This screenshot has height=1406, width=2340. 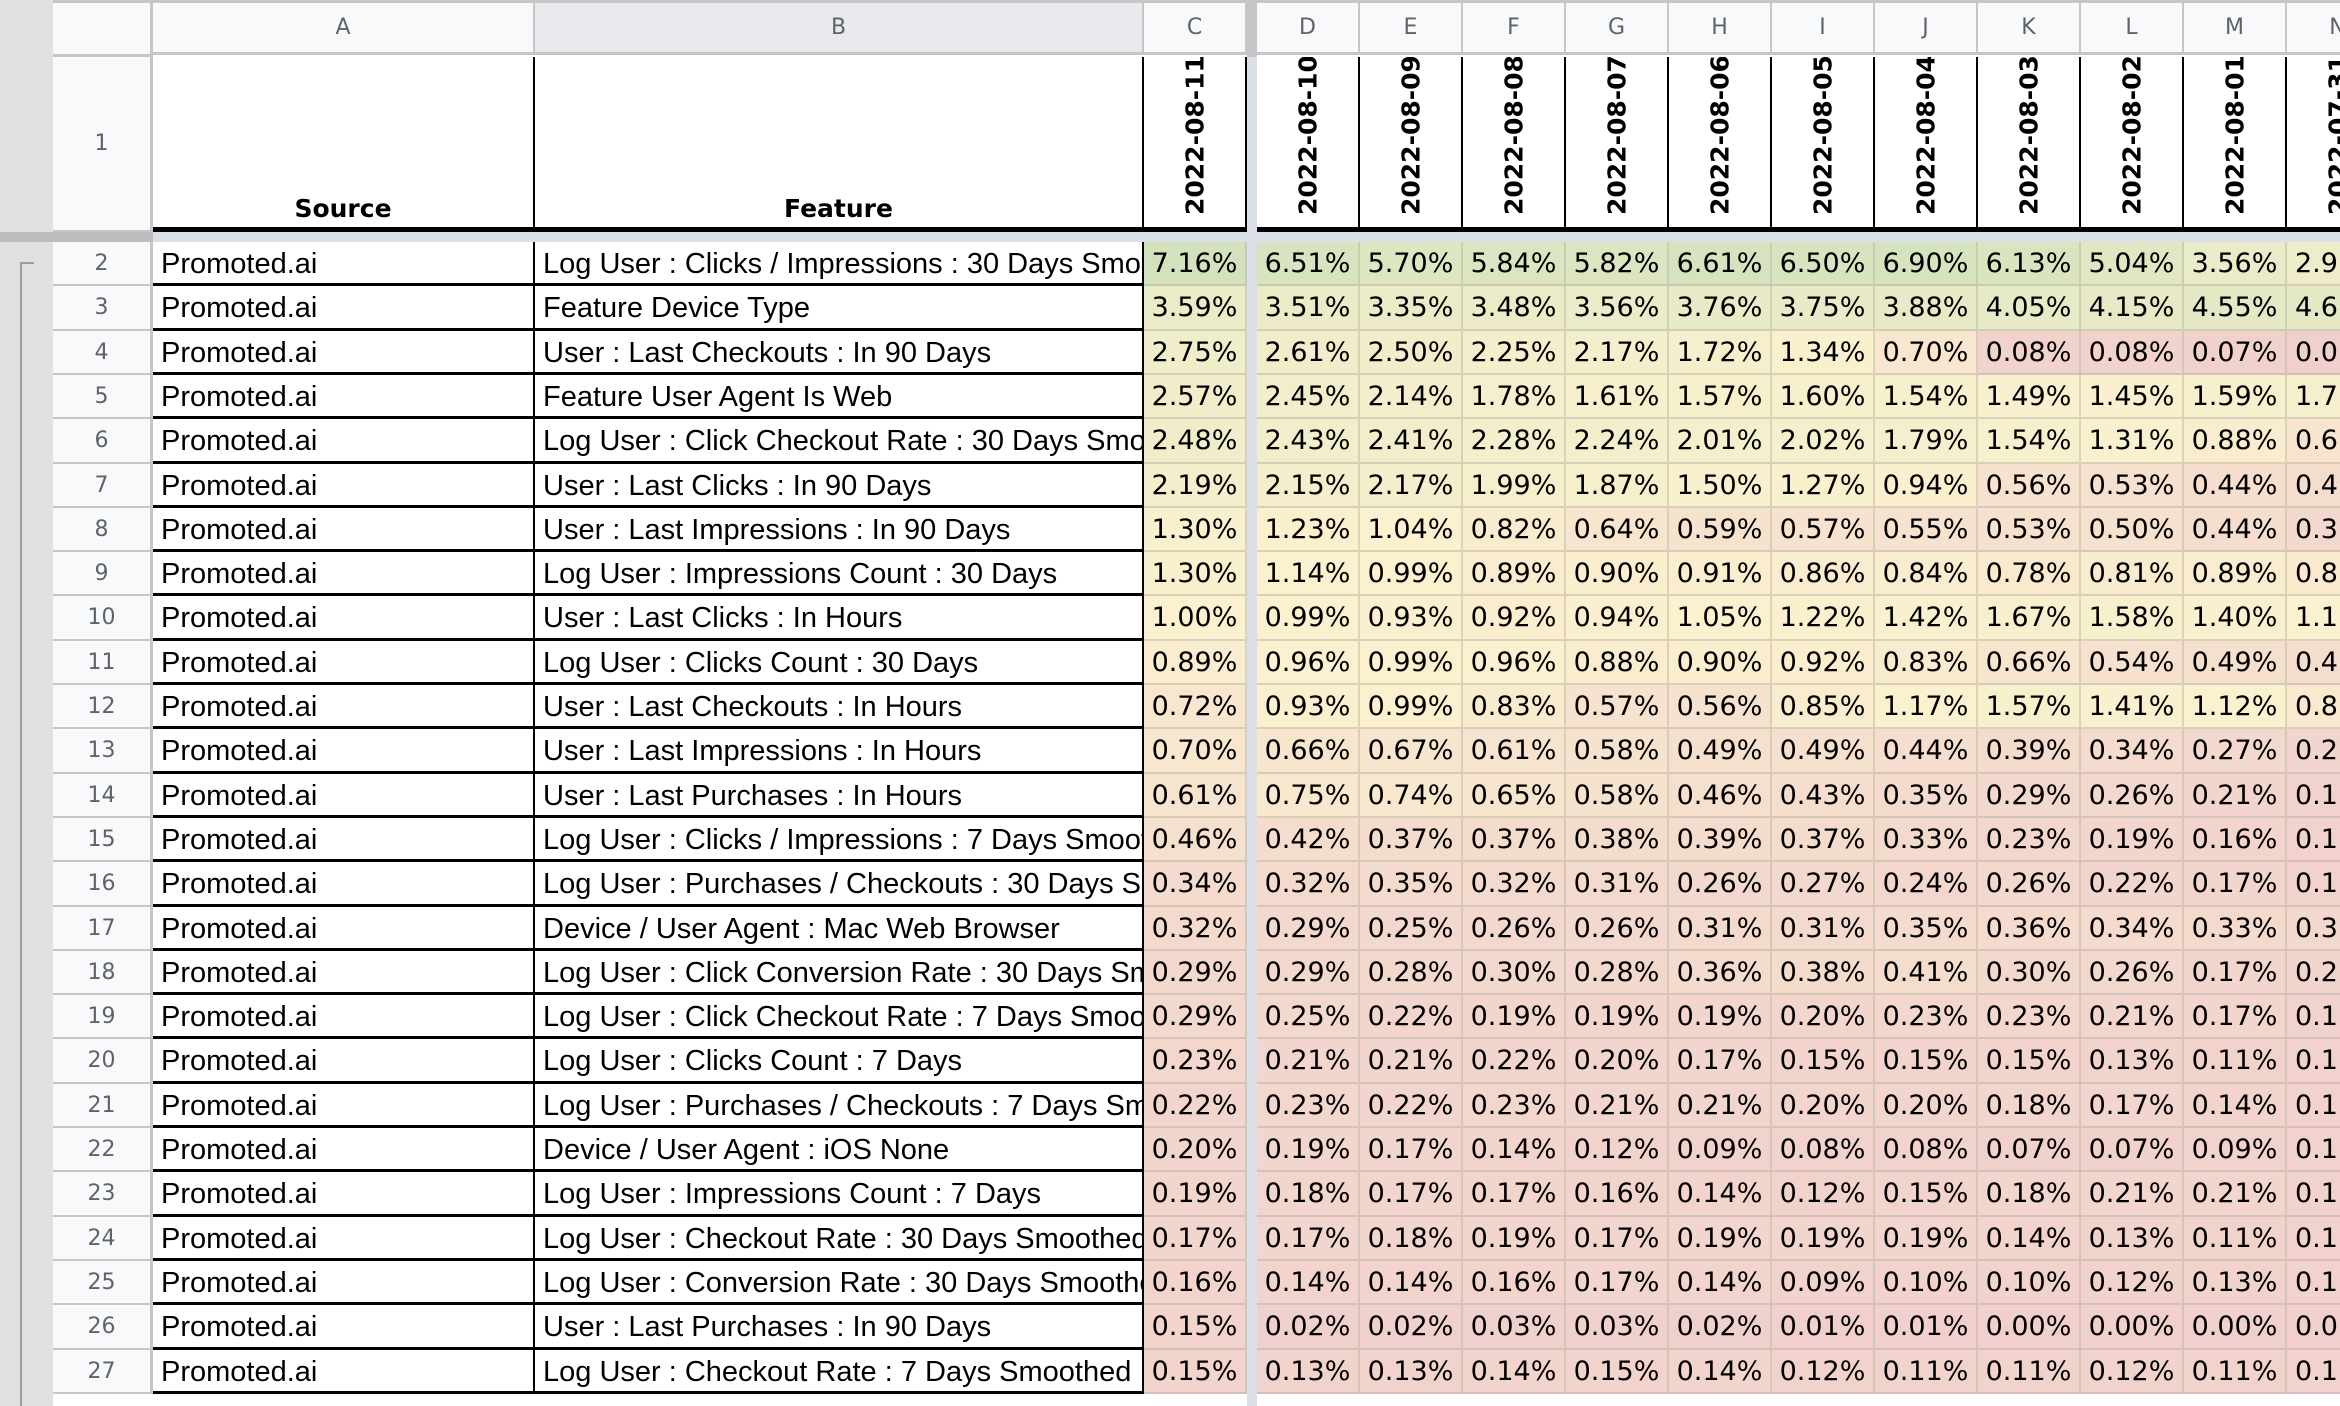 What do you see at coordinates (2313, 1106) in the screenshot?
I see `value-cell: 0.1` at bounding box center [2313, 1106].